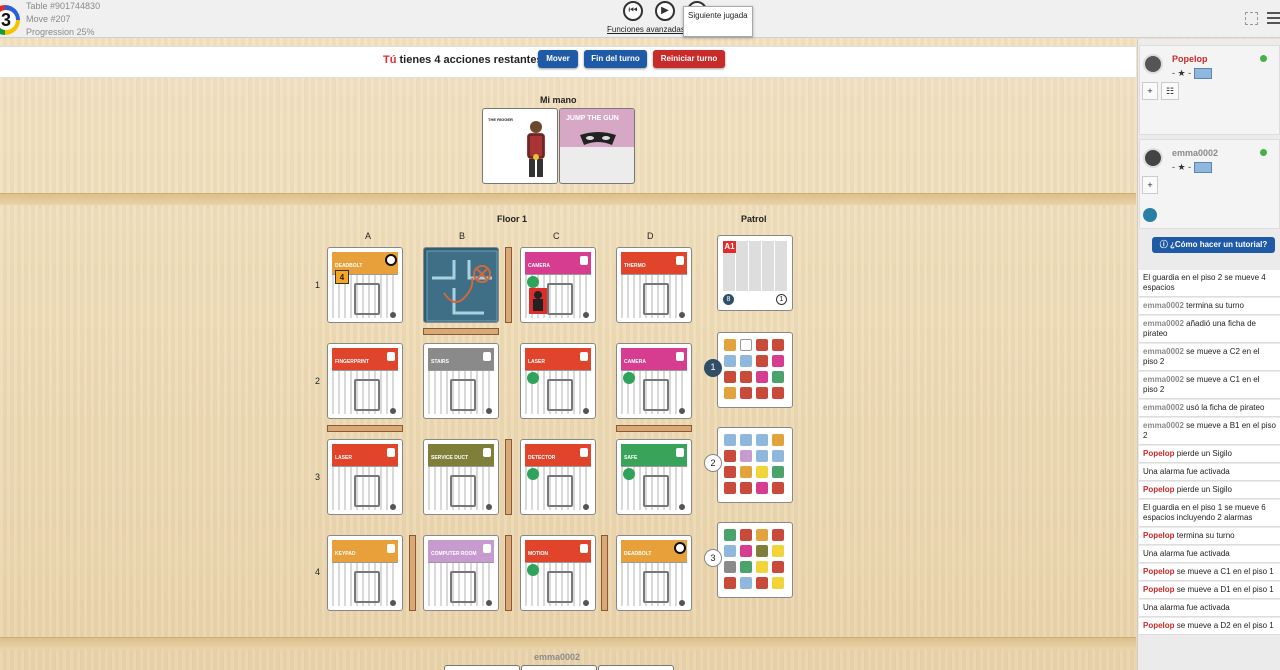  Describe the element at coordinates (649, 29) in the screenshot. I see `advanced-features-link: Funciones avanzadas d` at that location.